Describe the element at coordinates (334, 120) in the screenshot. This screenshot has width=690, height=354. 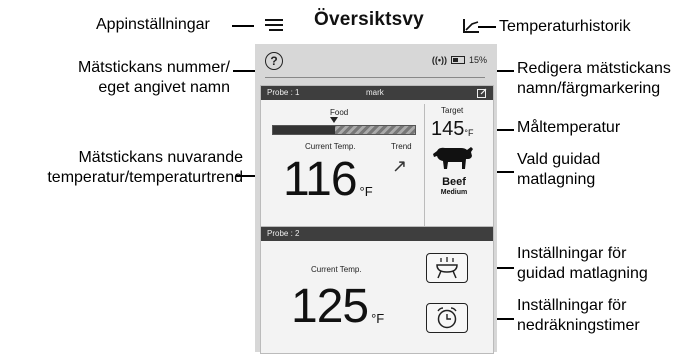
I see `food-progress-marker` at that location.